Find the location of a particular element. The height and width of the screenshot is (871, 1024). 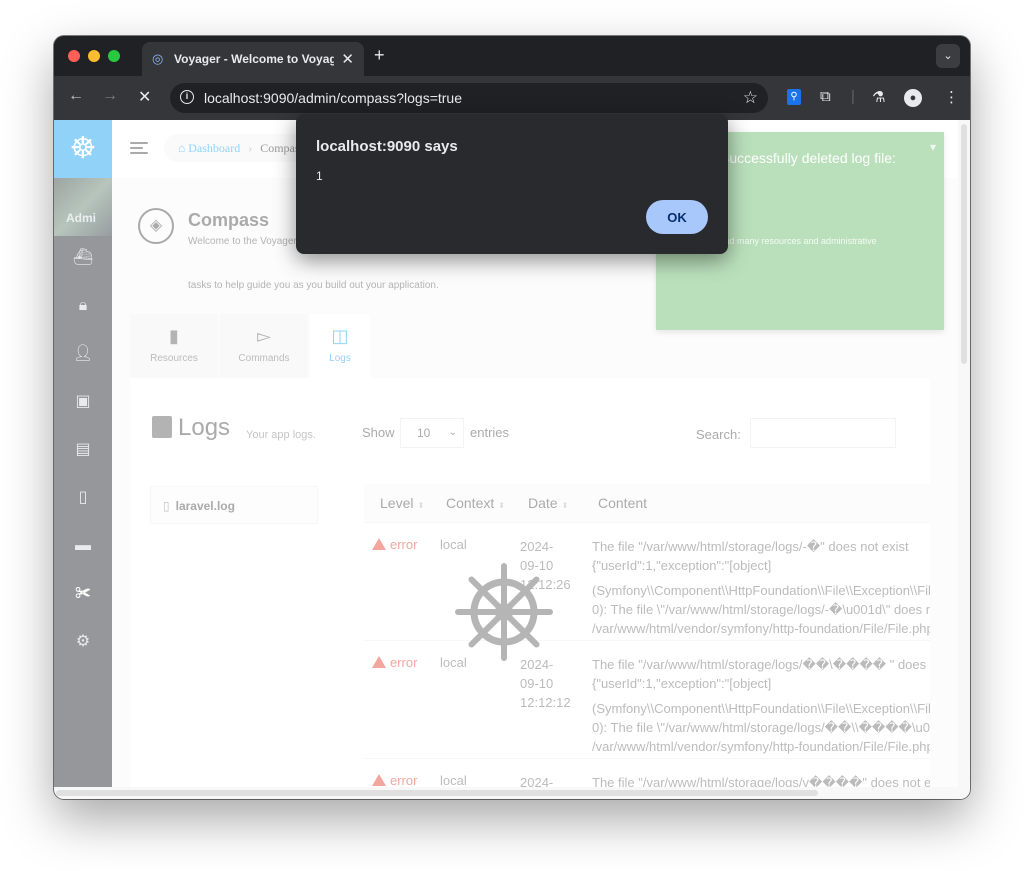

dialog-message: 1 is located at coordinates (319, 176).